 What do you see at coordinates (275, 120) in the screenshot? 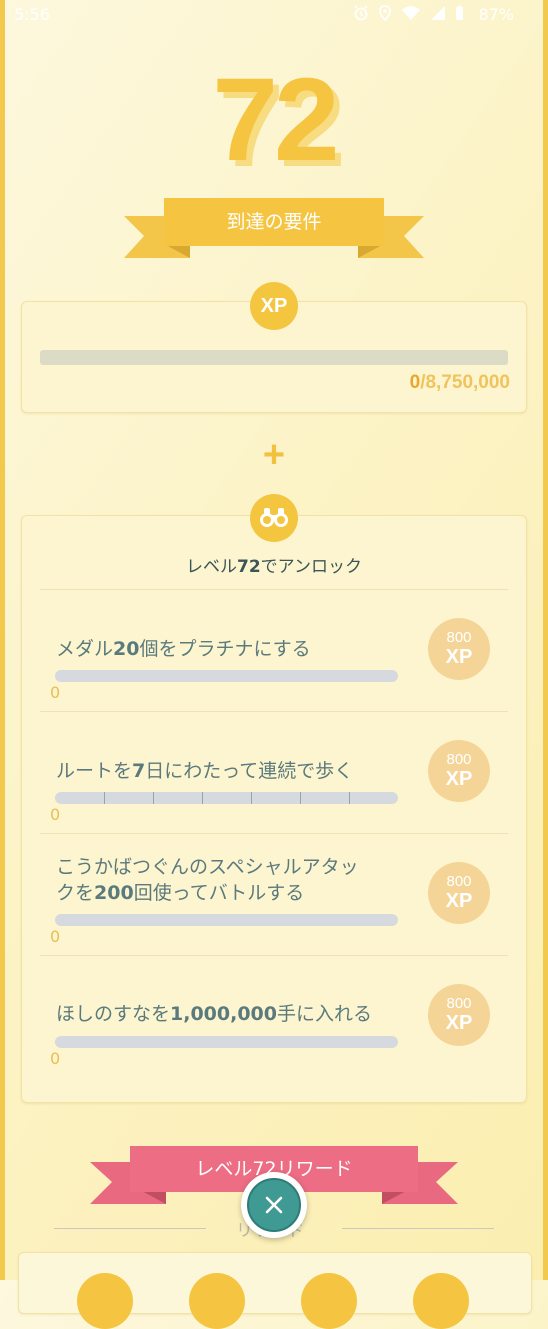
I see `level-number: 72` at bounding box center [275, 120].